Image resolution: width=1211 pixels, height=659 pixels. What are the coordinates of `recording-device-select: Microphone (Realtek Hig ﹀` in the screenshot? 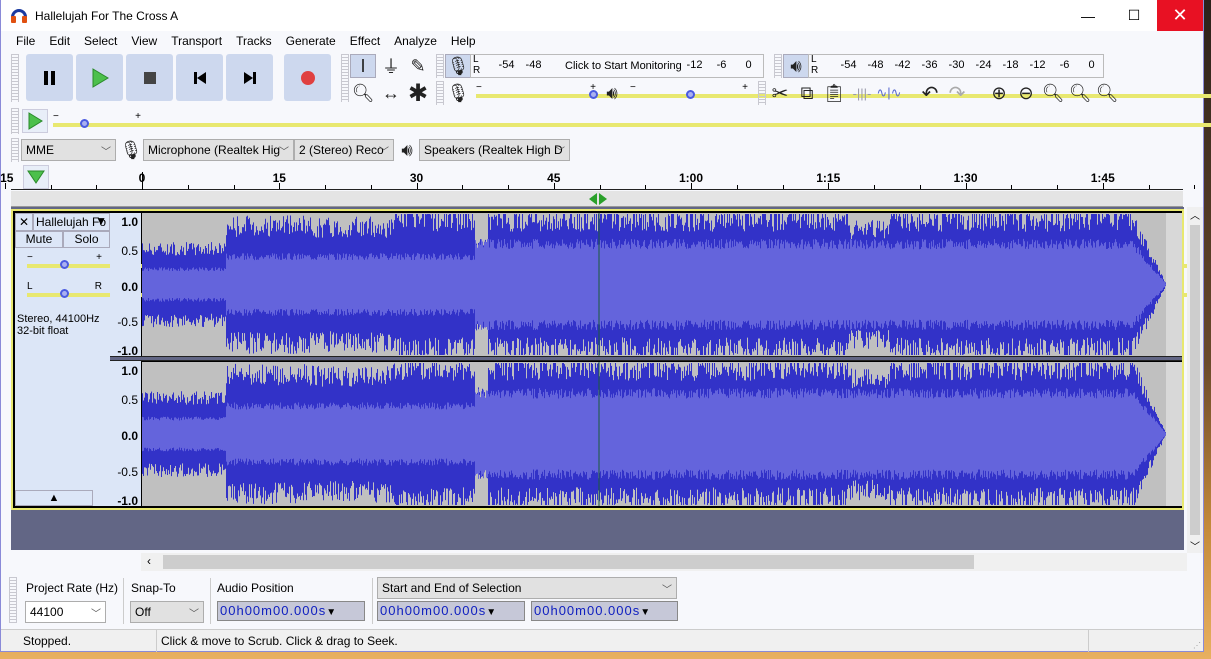 It's located at (218, 150).